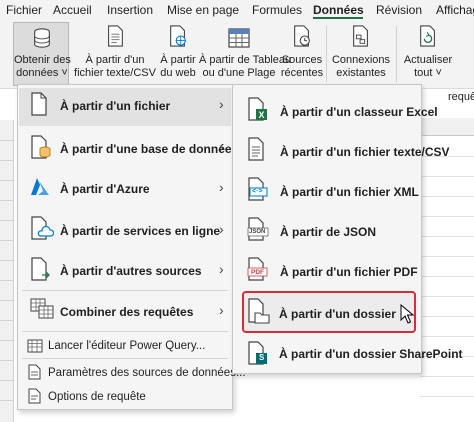  Describe the element at coordinates (428, 60) in the screenshot. I see `ribbon-label: Actualiser` at that location.